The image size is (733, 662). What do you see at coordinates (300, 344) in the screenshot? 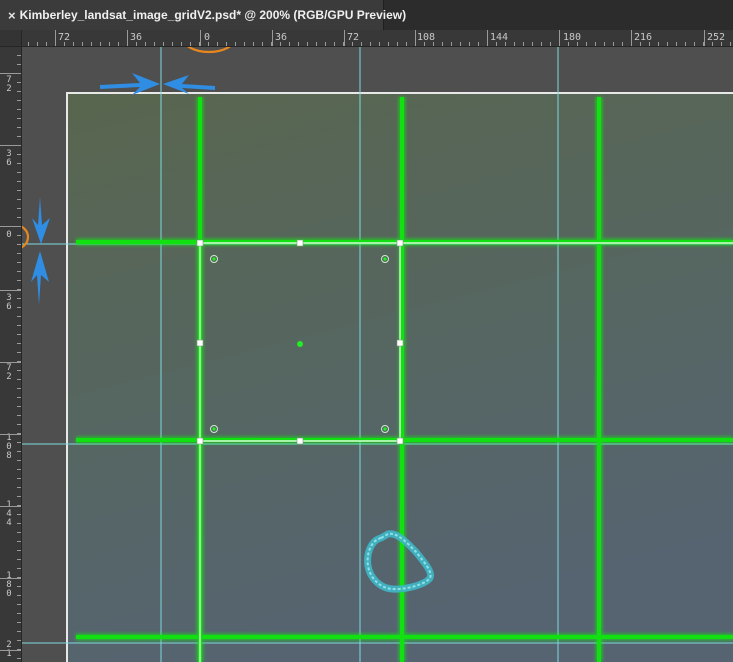
I see `reference-point` at bounding box center [300, 344].